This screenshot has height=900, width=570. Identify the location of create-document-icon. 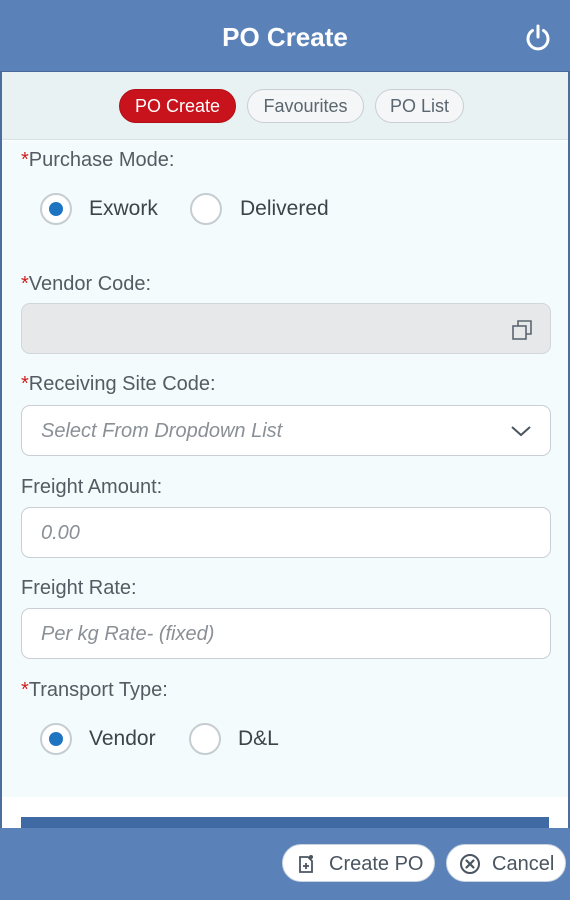
(306, 864).